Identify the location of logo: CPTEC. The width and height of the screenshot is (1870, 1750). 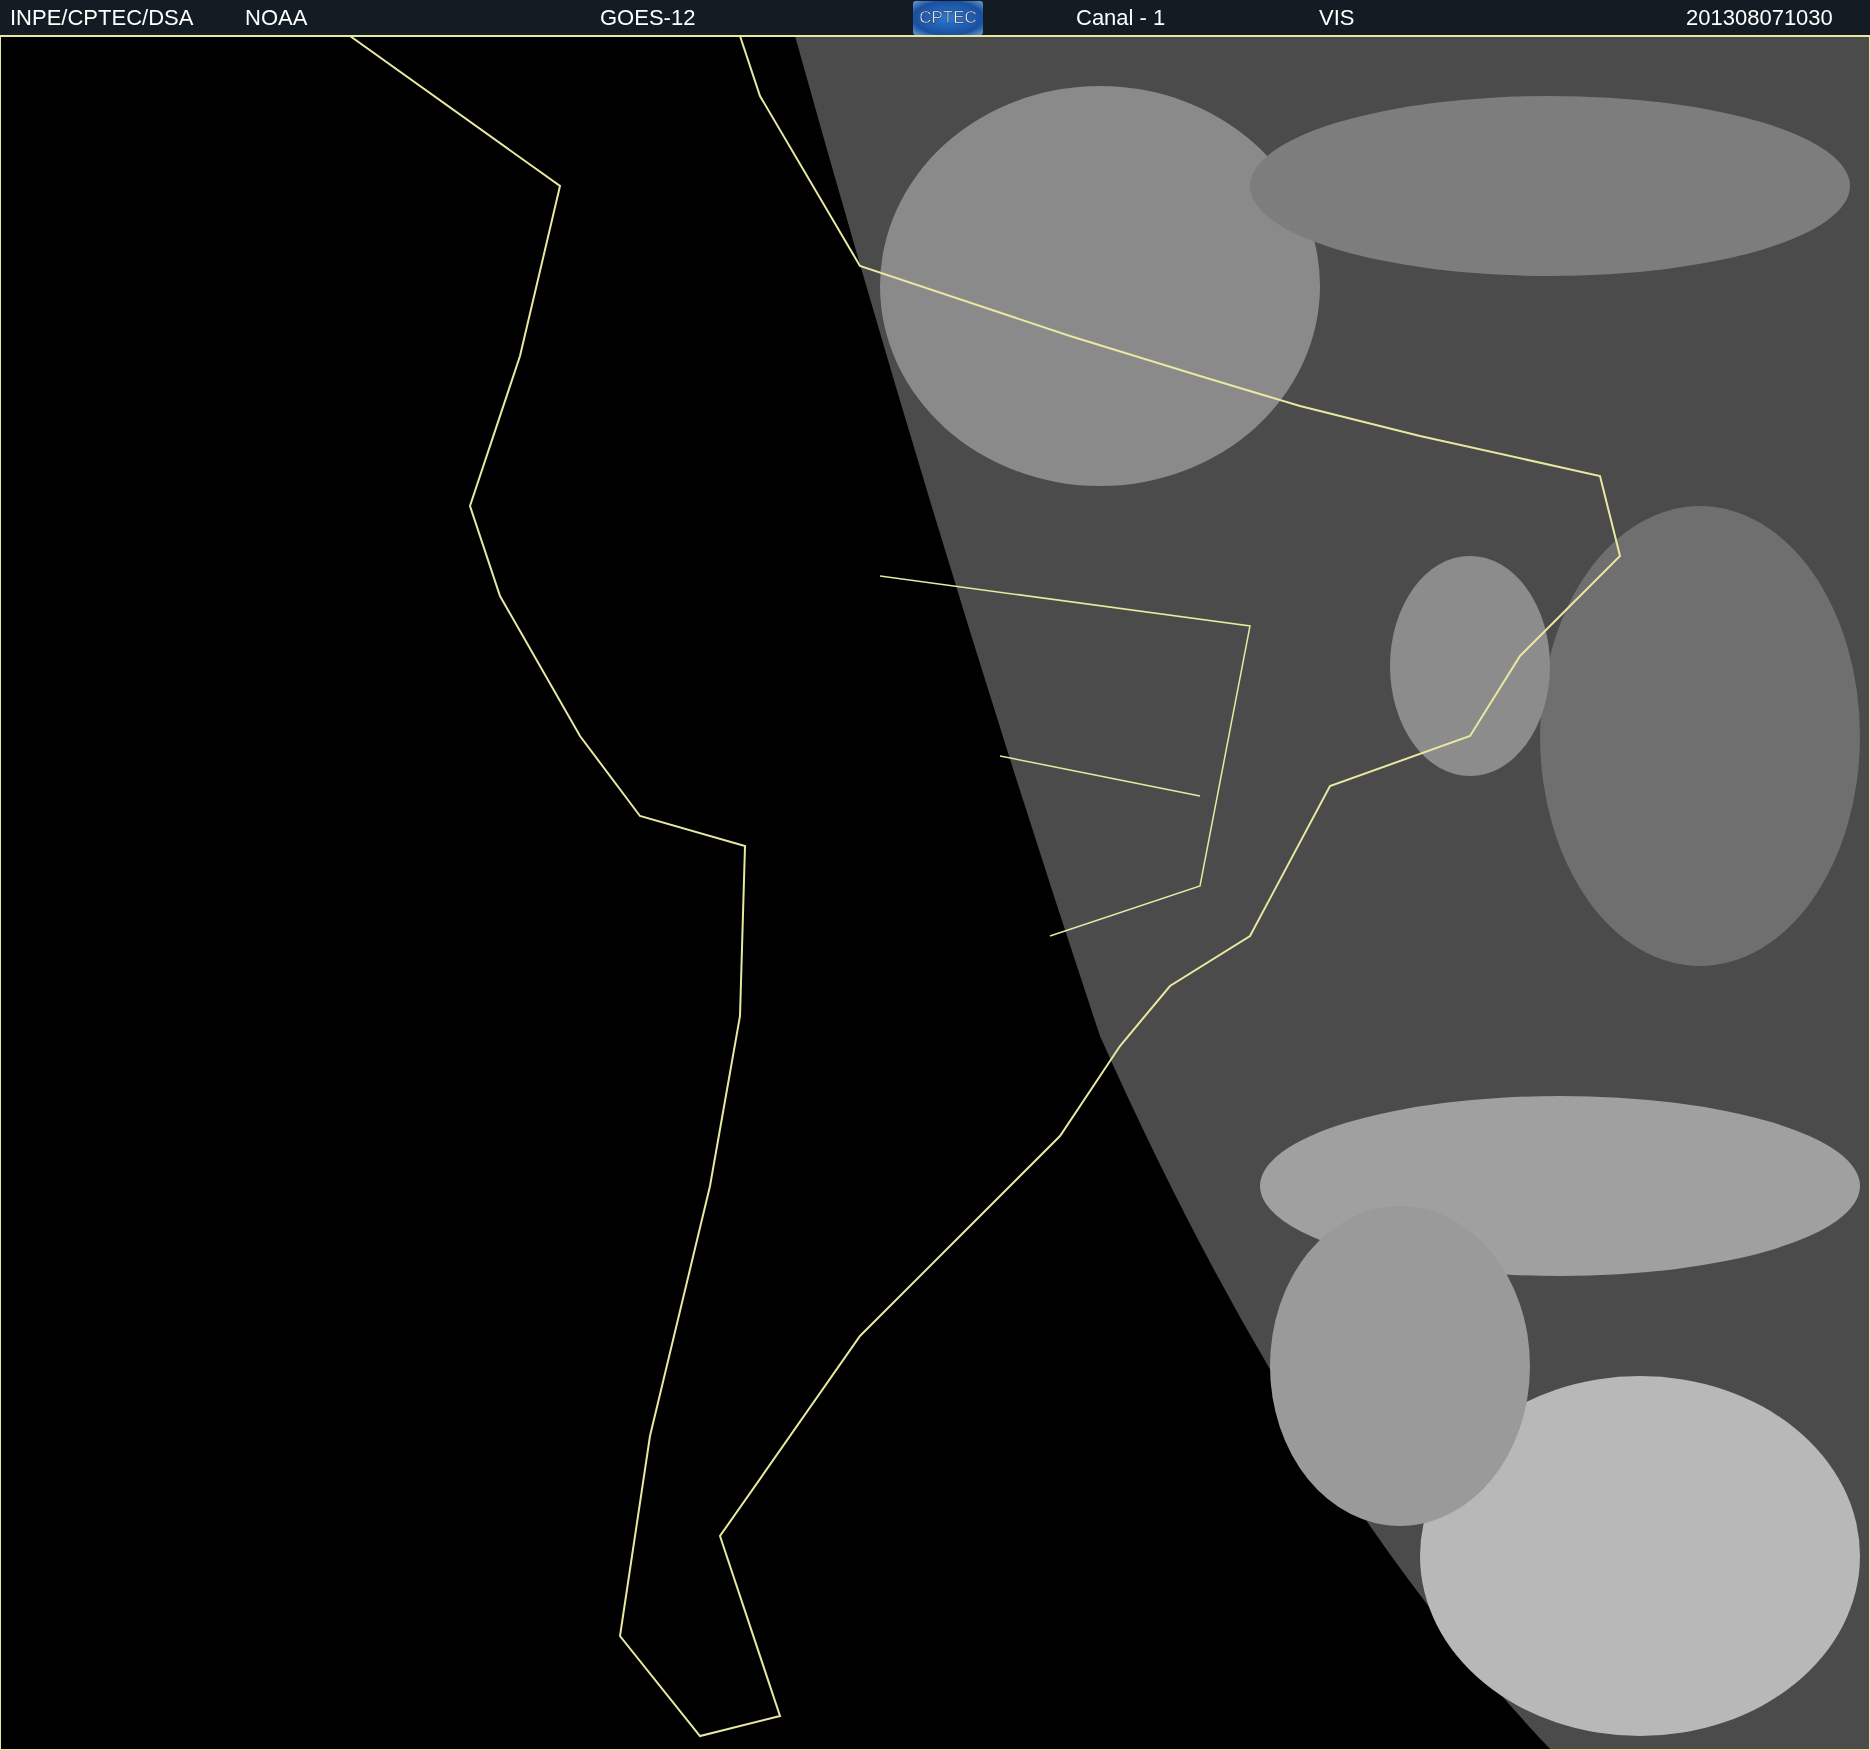
(948, 17).